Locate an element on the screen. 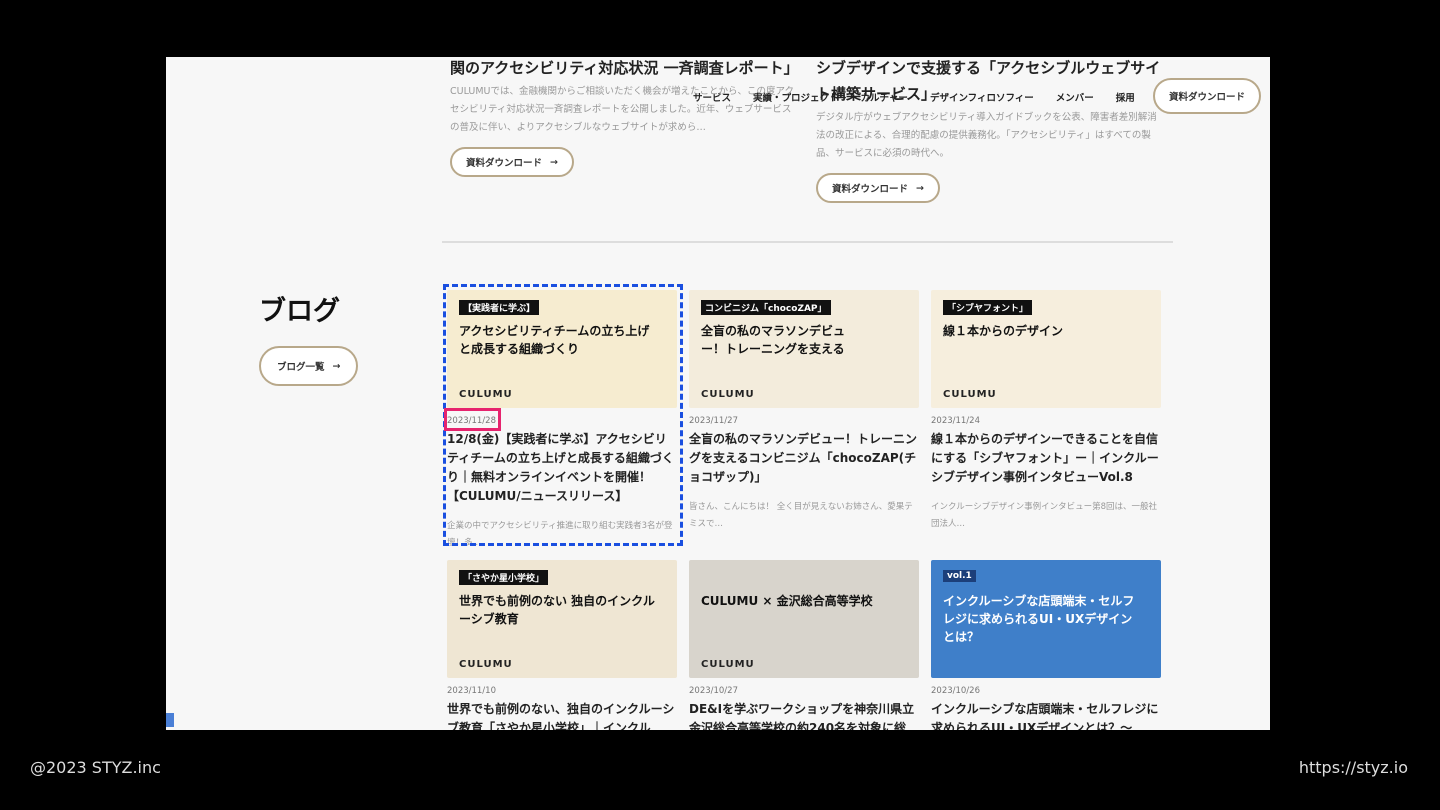 Image resolution: width=1440 pixels, height=810 pixels. blog-list-button: ブログ一覧 → is located at coordinates (309, 366).